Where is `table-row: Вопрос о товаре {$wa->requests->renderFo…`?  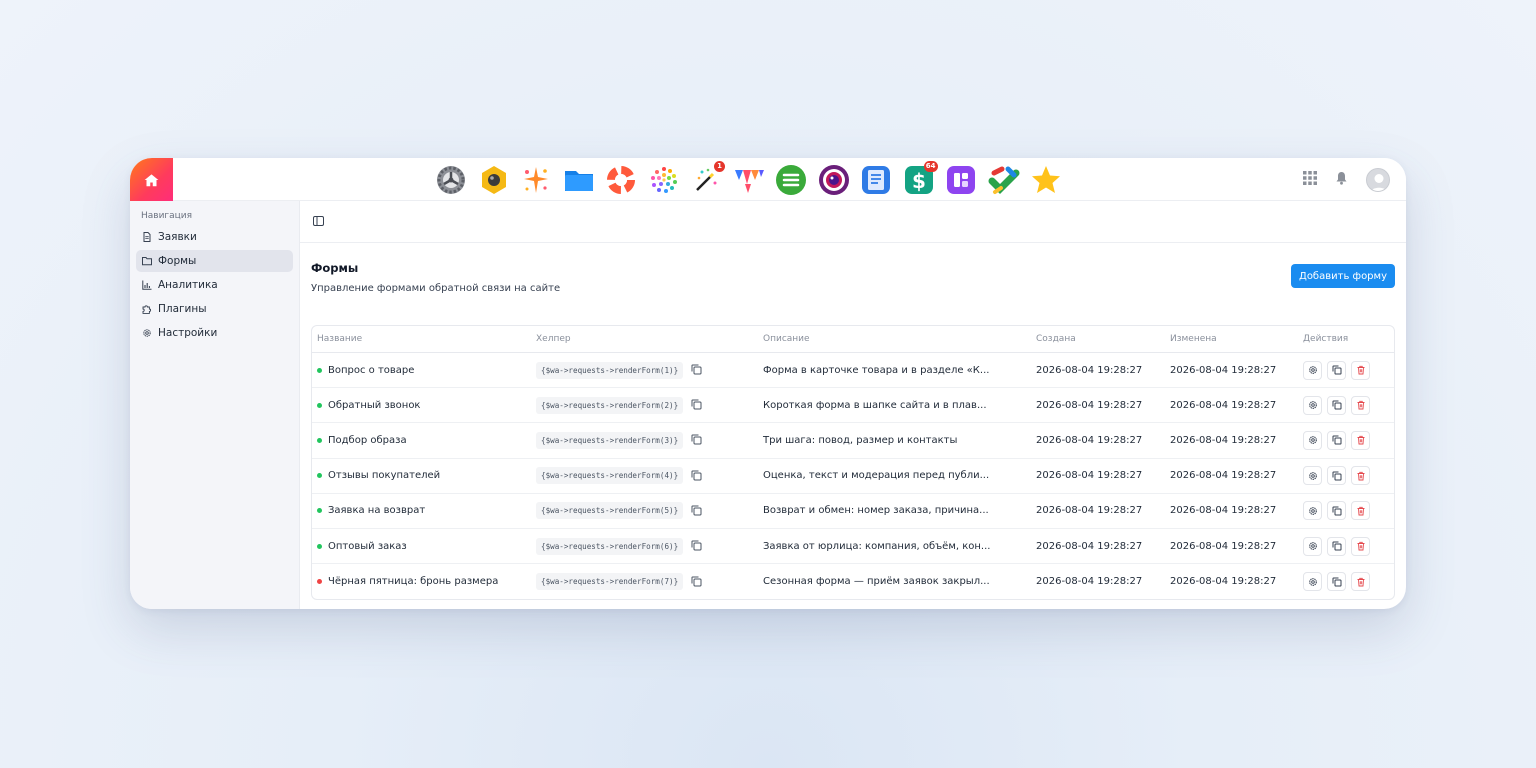
table-row: Вопрос о товаре {$wa->requests->renderFo… is located at coordinates (853, 371).